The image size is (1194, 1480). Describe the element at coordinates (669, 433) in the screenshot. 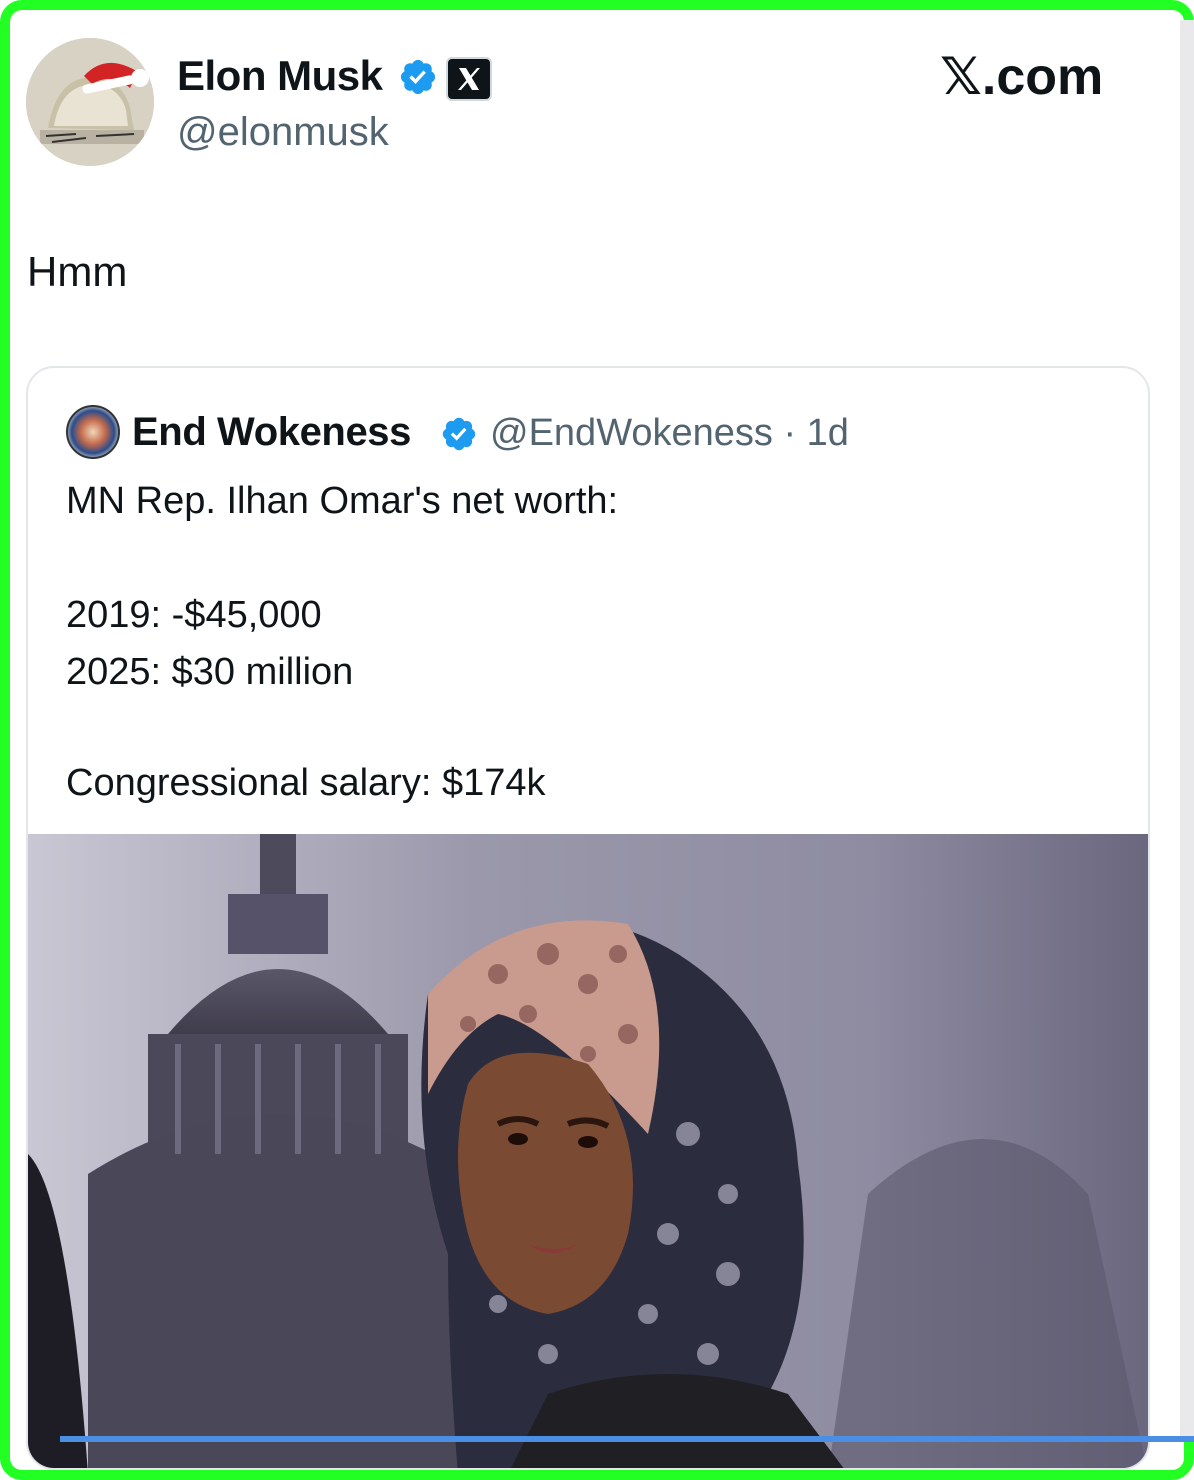

I see `quoted-handle-time: @EndWokeness · 1d` at that location.